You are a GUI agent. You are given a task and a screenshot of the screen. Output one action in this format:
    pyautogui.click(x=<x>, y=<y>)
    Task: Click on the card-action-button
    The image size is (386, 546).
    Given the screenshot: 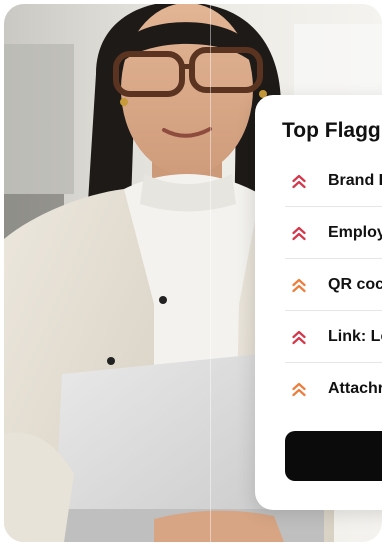 What is the action you would take?
    pyautogui.click(x=333, y=456)
    